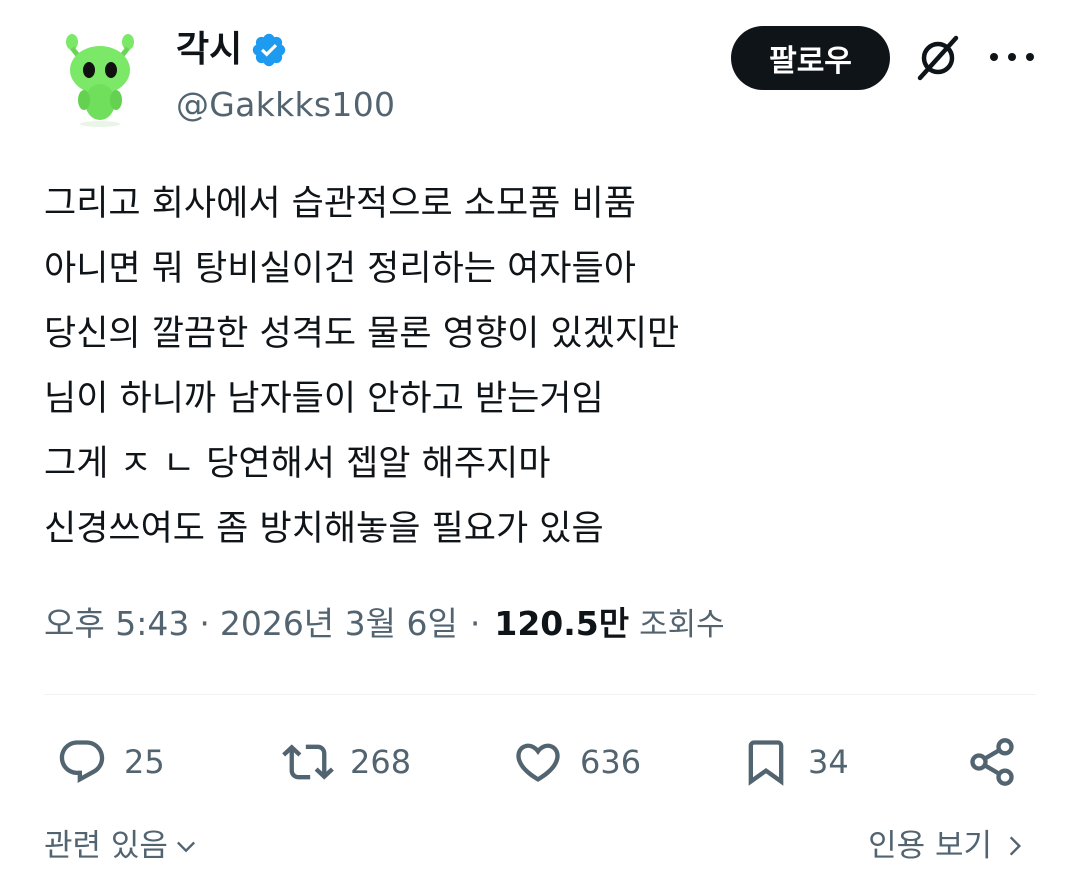 The image size is (1080, 878). I want to click on retweet-button: 268, so click(346, 762).